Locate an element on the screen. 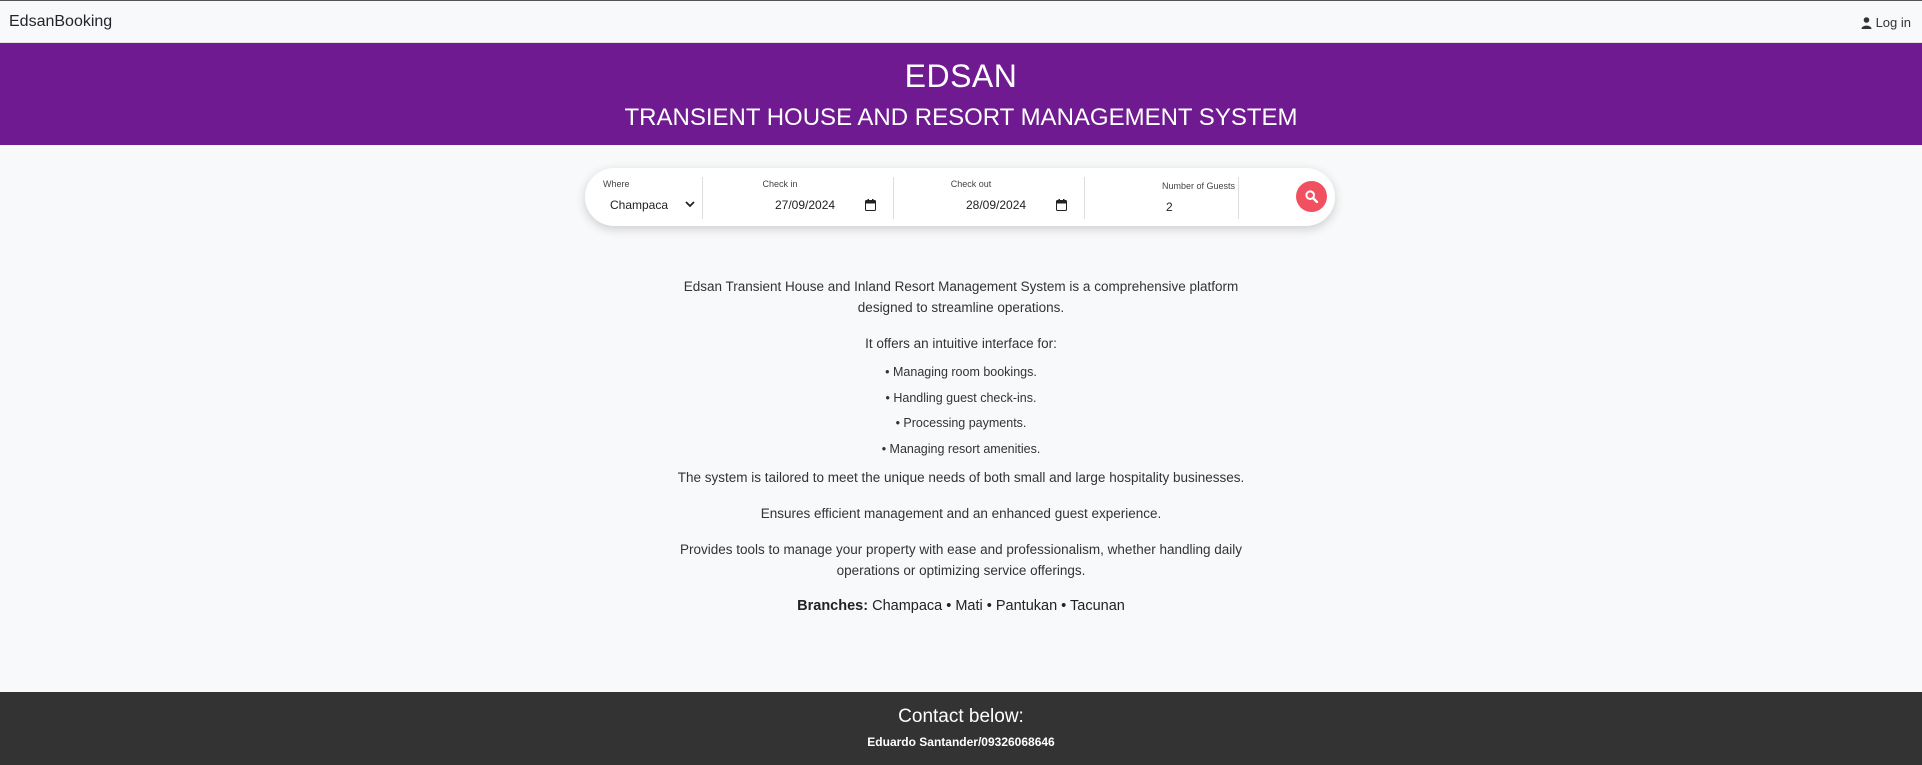  list-item: • Managing resort amenities. is located at coordinates (961, 448).